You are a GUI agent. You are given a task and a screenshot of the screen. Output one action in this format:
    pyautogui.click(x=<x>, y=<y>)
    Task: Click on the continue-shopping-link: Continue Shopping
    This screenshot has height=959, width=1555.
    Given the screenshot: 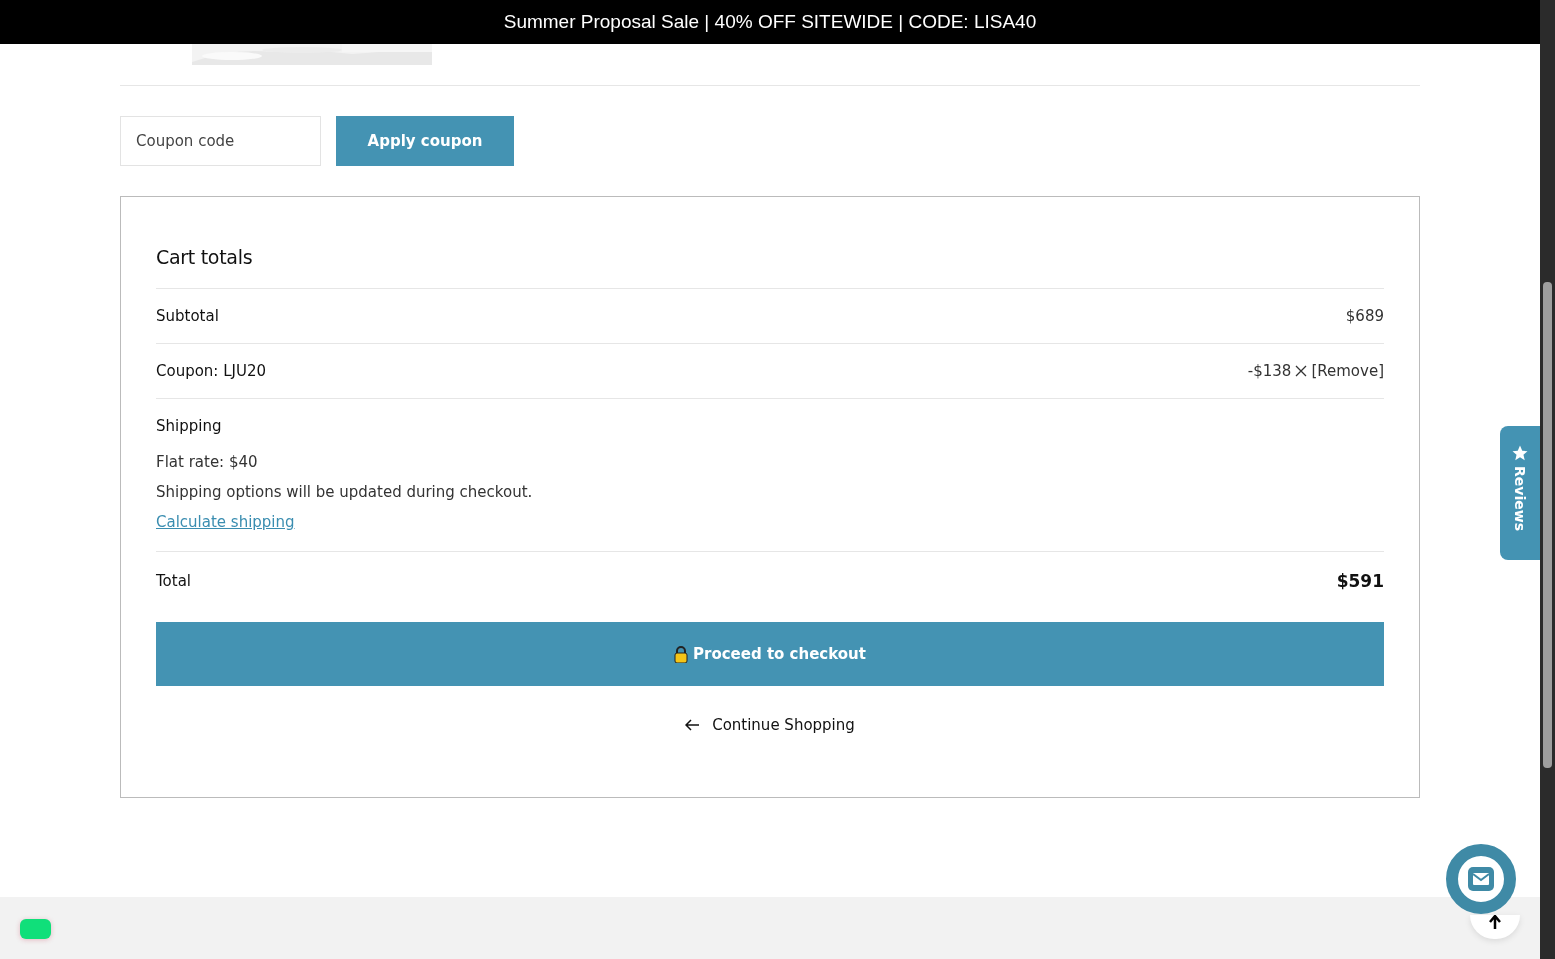 What is the action you would take?
    pyautogui.click(x=783, y=725)
    